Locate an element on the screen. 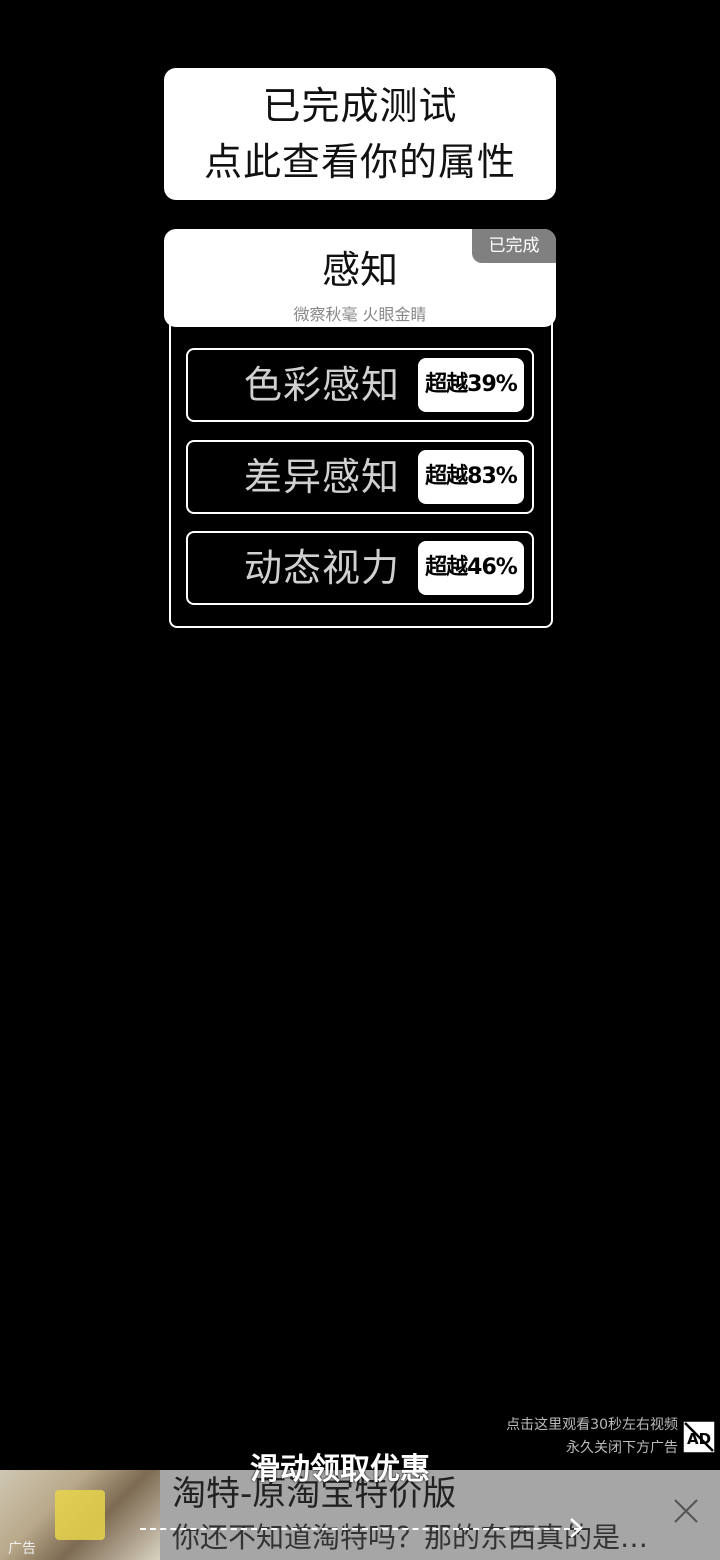  remove-ads-hint-line2: 永久关闭下方广告 is located at coordinates (622, 1448).